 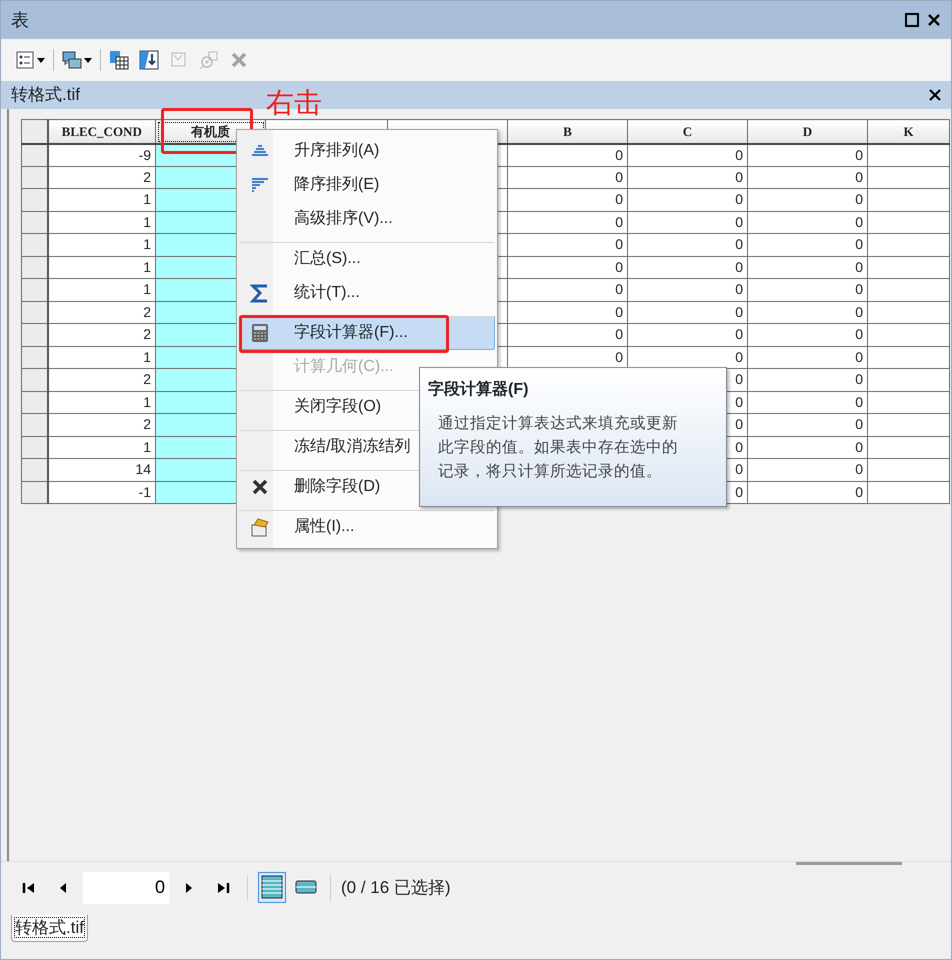 I want to click on annotation-label: 右击, so click(x=294, y=103).